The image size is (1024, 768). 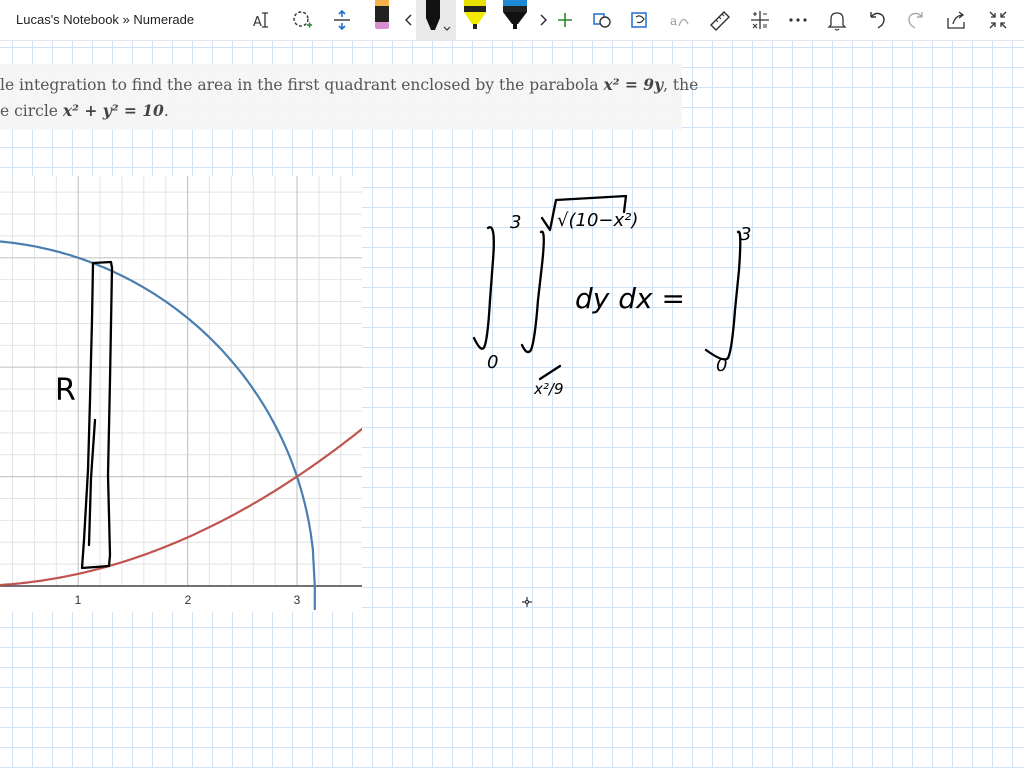 What do you see at coordinates (436, 20) in the screenshot?
I see `pen-black-icon` at bounding box center [436, 20].